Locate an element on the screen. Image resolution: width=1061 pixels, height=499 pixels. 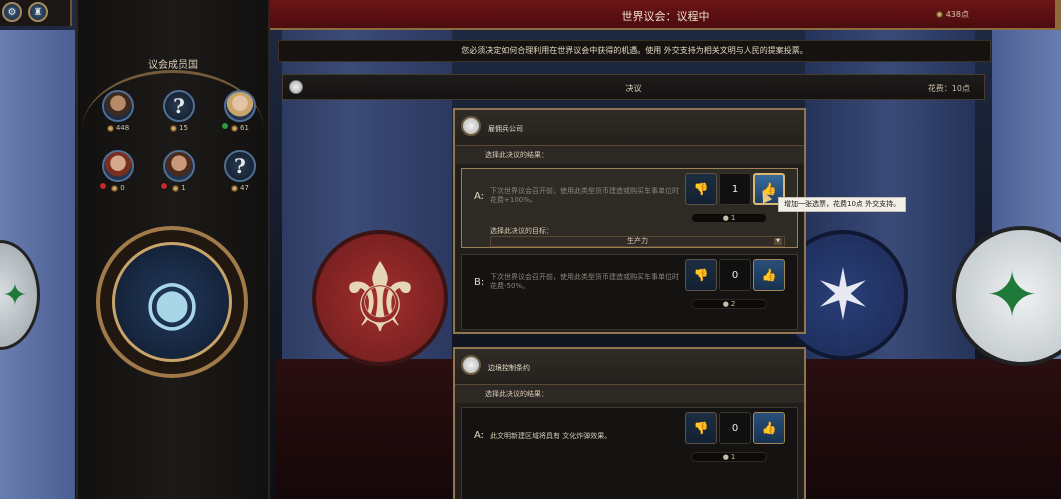
option-letter: B: is located at coordinates (479, 282).